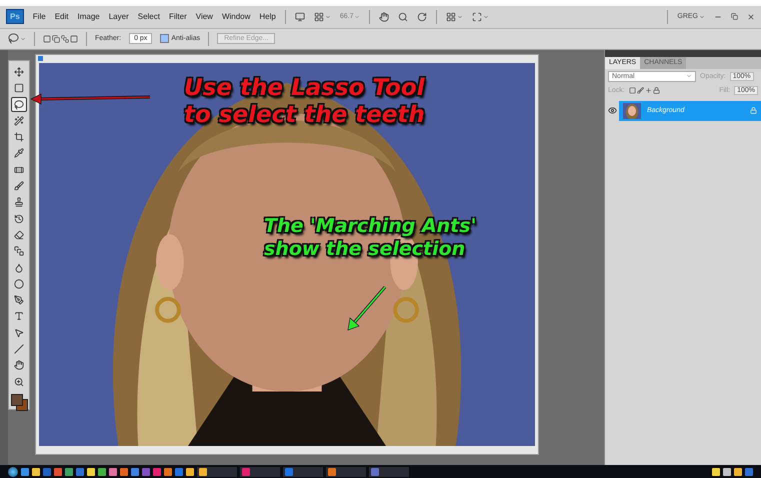  I want to click on menu-item: Window, so click(236, 17).